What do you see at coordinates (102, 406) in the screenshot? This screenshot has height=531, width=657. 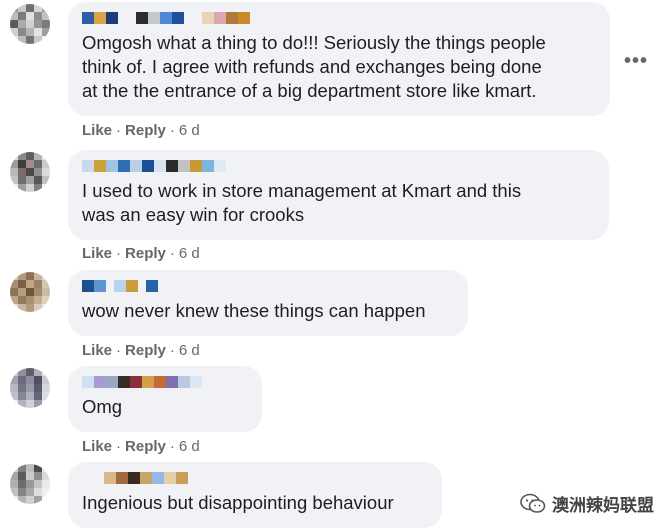 I see `comment-text: Omg` at bounding box center [102, 406].